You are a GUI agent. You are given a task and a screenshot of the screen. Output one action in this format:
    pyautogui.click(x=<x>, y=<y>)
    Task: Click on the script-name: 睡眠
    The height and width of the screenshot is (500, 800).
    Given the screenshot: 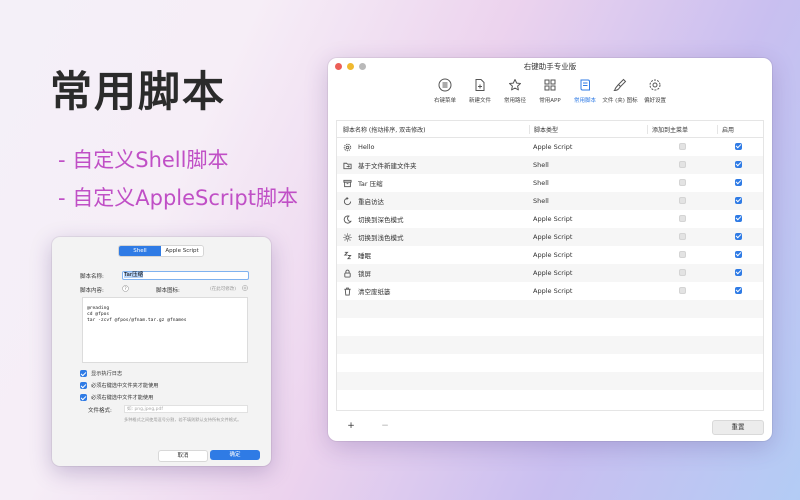 What is the action you would take?
    pyautogui.click(x=364, y=256)
    